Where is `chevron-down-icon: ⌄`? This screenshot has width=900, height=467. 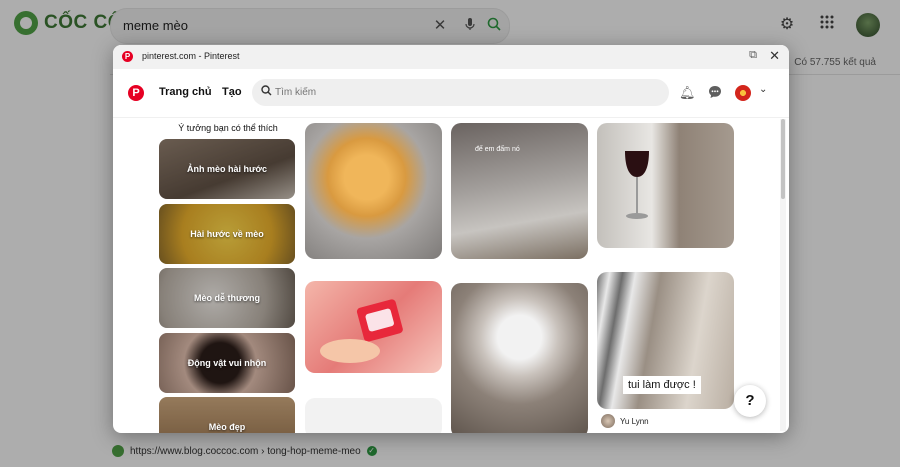 chevron-down-icon: ⌄ is located at coordinates (763, 89).